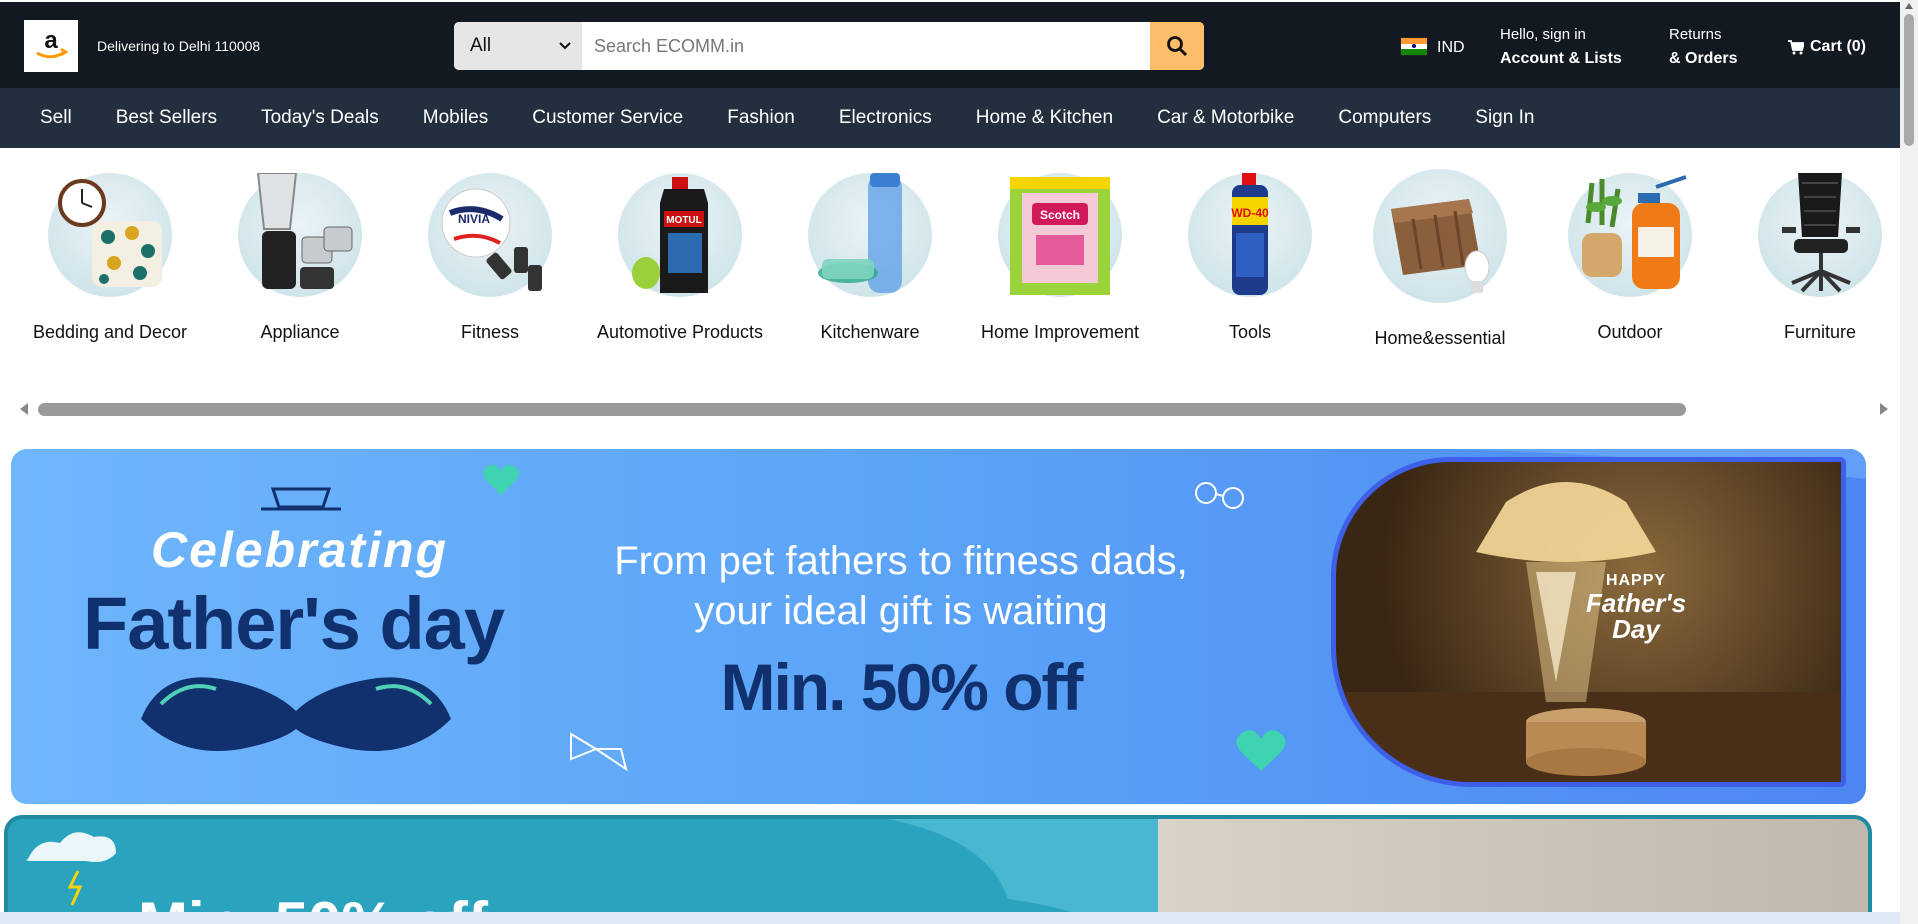 This screenshot has width=1918, height=924. Describe the element at coordinates (1504, 118) in the screenshot. I see `nav-item-sign-in: Sign In` at that location.